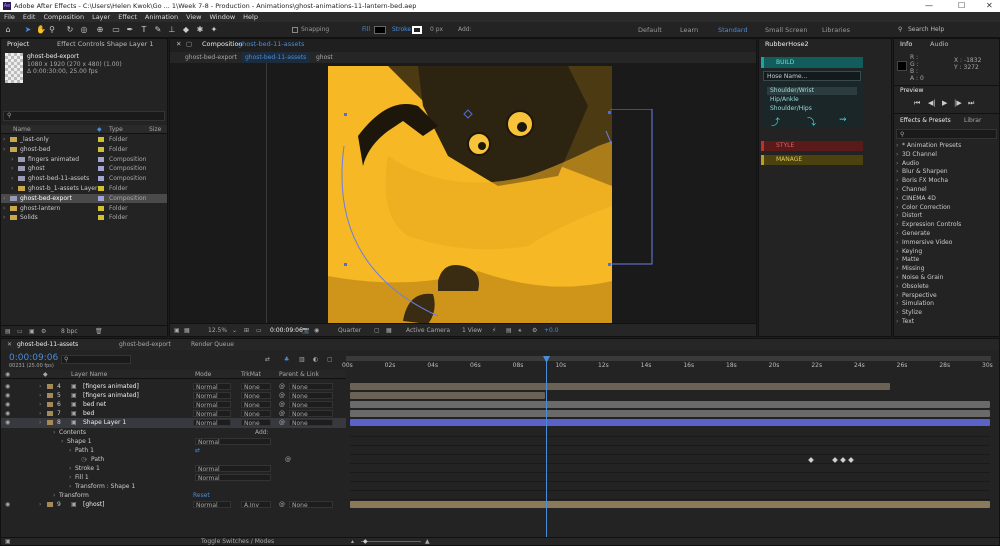 The height and width of the screenshot is (546, 1000). I want to click on workspace-small-screen: Small Screen, so click(786, 30).